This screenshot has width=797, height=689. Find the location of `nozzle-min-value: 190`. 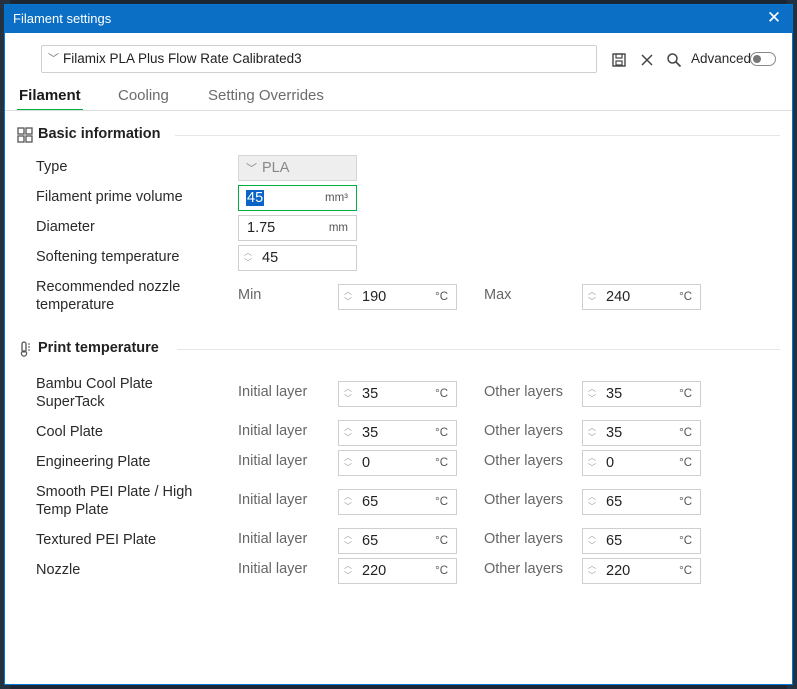

nozzle-min-value: 190 is located at coordinates (374, 297).